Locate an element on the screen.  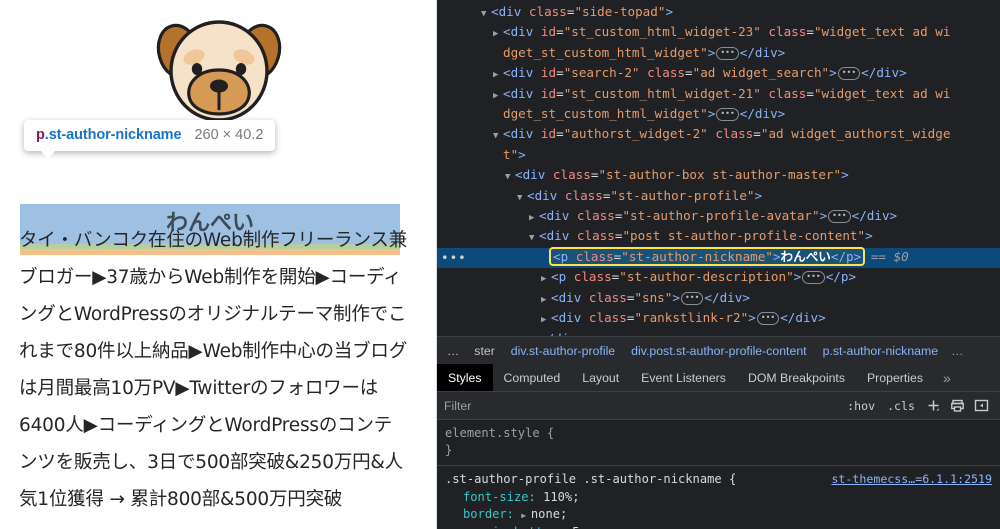
dom-node: </div> is located at coordinates (718, 333).